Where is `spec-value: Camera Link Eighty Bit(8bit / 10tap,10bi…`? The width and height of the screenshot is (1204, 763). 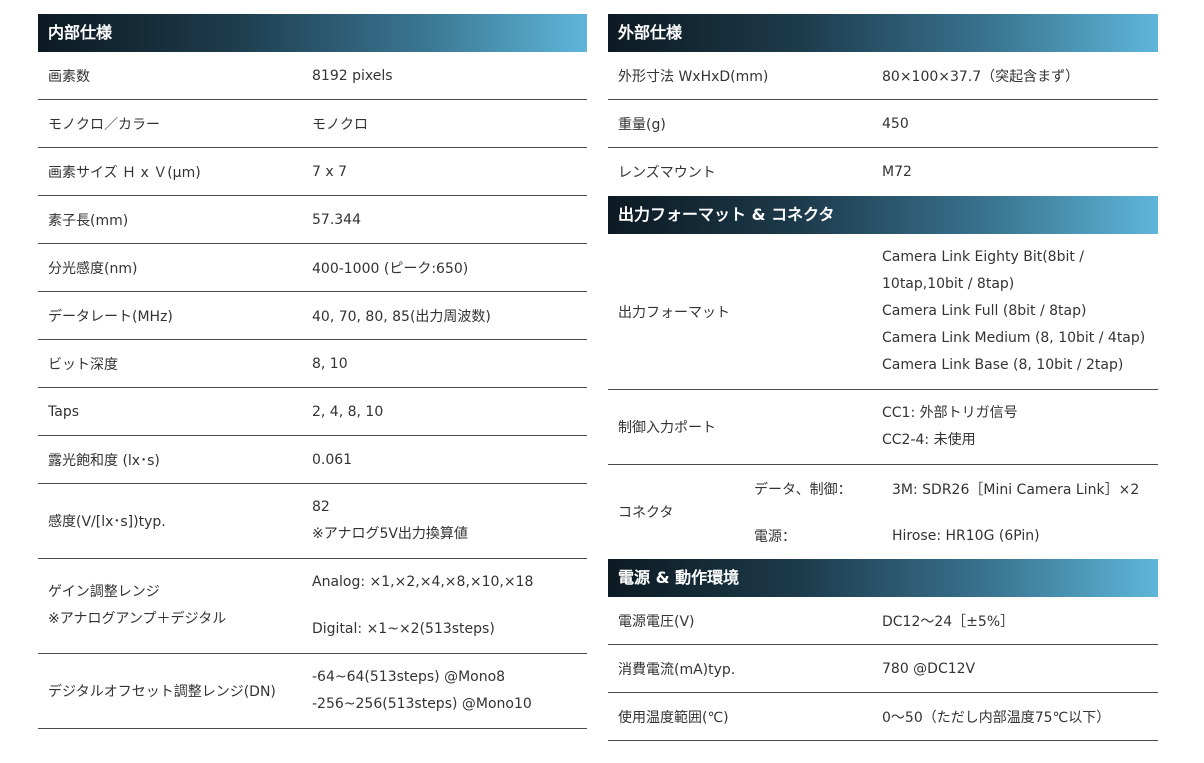
spec-value: Camera Link Eighty Bit(8bit / 10tap,10bi… is located at coordinates (1013, 311).